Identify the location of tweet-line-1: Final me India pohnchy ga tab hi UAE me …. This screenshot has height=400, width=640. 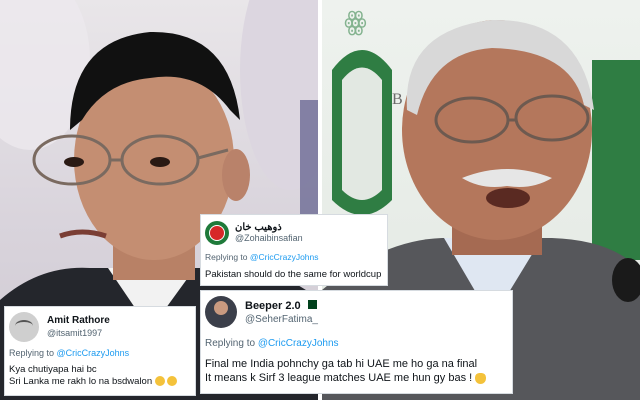
(341, 364).